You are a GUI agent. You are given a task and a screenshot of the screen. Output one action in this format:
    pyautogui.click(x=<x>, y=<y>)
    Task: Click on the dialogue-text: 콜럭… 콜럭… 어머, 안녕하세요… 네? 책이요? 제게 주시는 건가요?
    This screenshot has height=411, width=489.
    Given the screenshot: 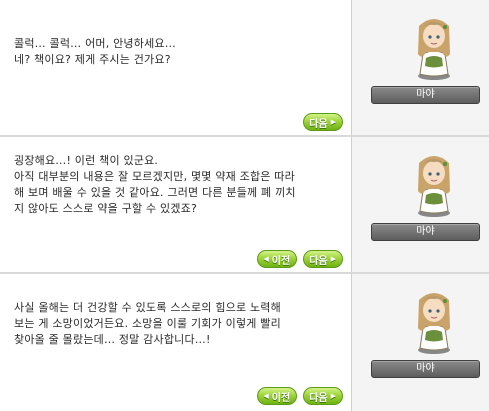 What is the action you would take?
    pyautogui.click(x=95, y=51)
    